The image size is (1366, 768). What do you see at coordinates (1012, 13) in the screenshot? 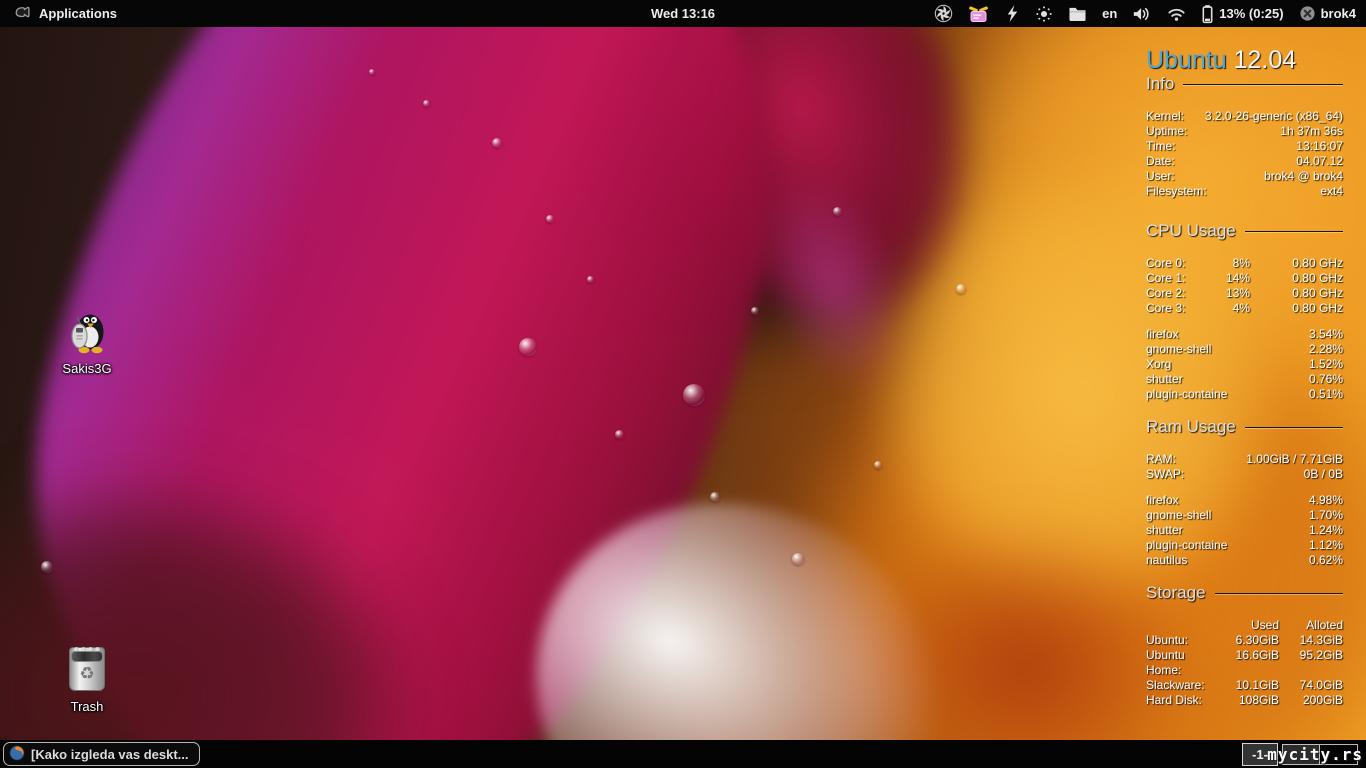
I see `lightning-icon` at bounding box center [1012, 13].